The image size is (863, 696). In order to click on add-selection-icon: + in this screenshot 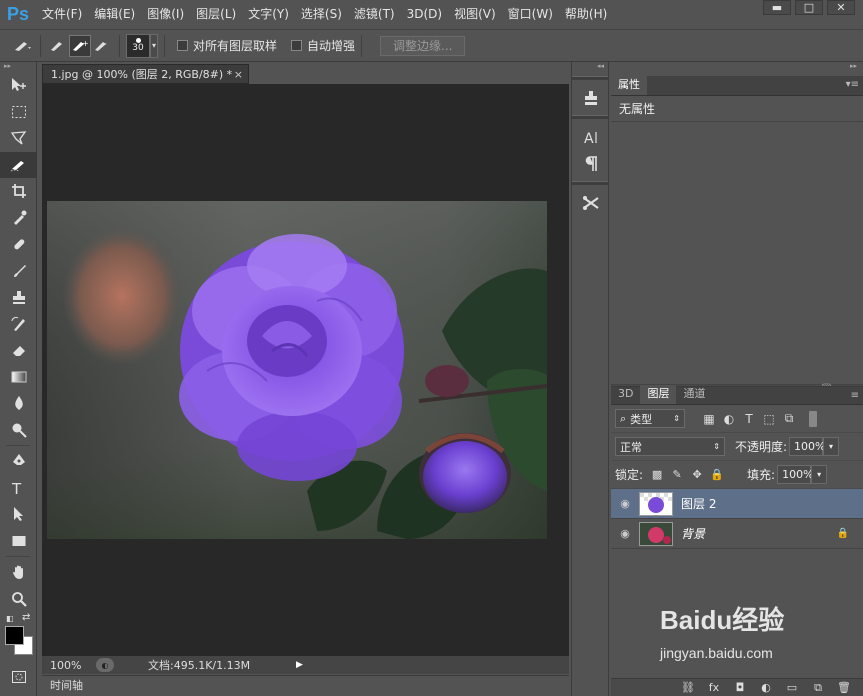, I will do `click(80, 45)`.